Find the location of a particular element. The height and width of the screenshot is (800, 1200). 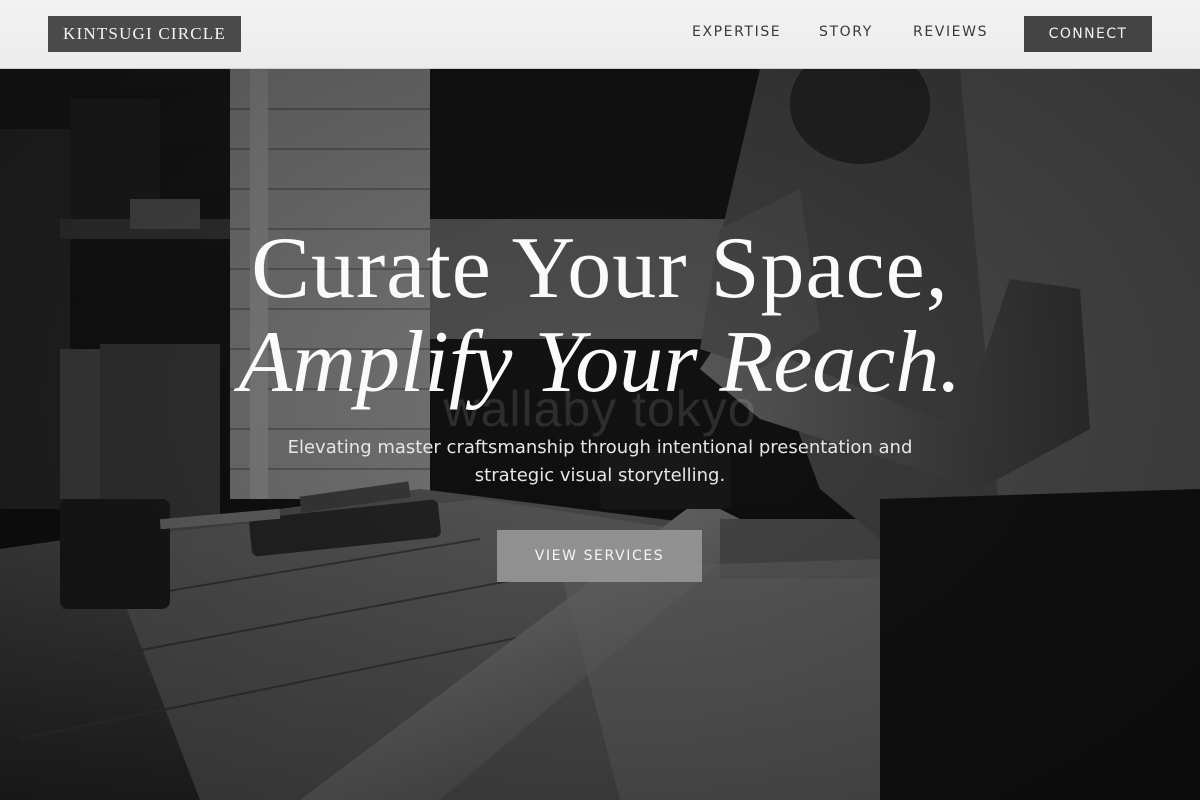

watermark: wallaby tokyo is located at coordinates (600, 409).